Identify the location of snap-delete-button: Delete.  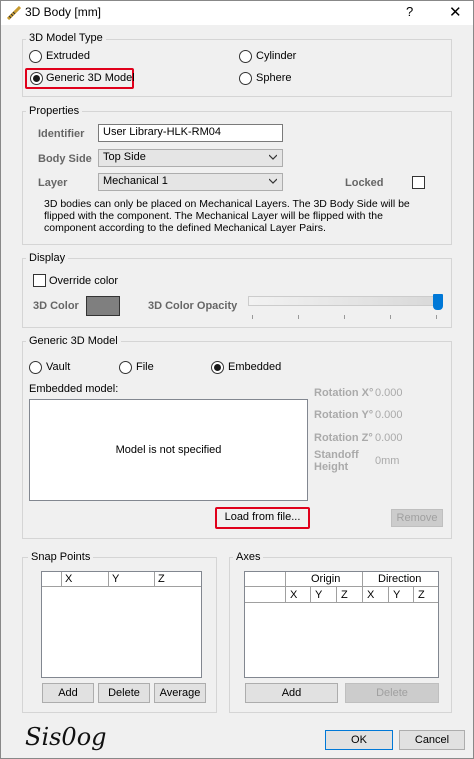
(124, 693).